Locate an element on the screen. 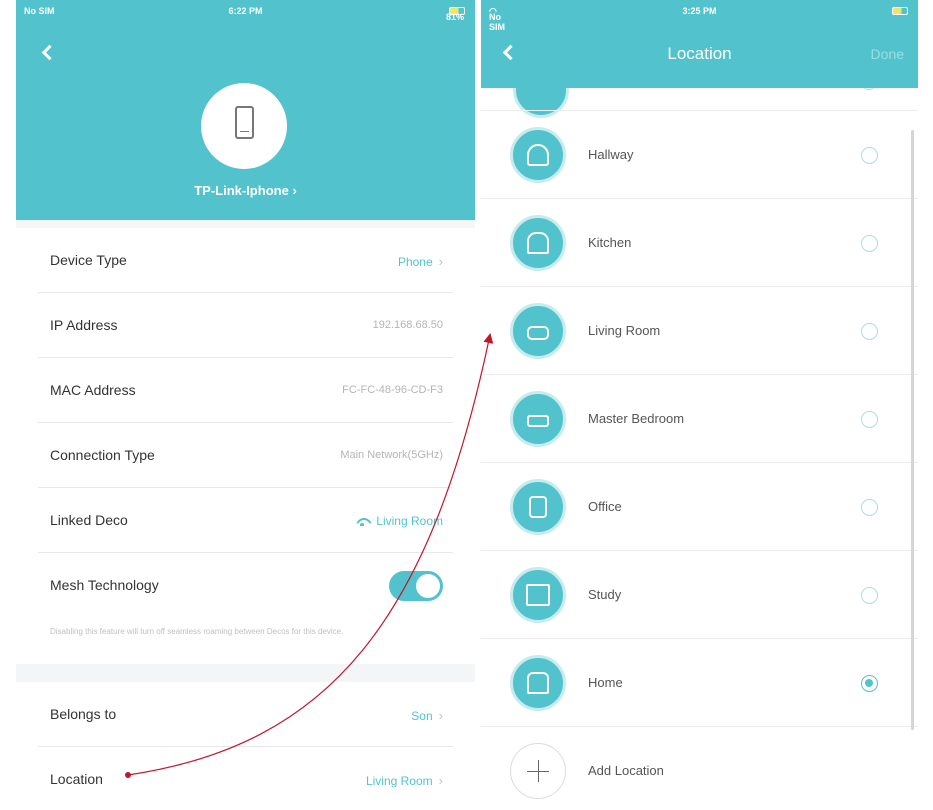 The image size is (933, 810). row-value: Phone › is located at coordinates (420, 261).